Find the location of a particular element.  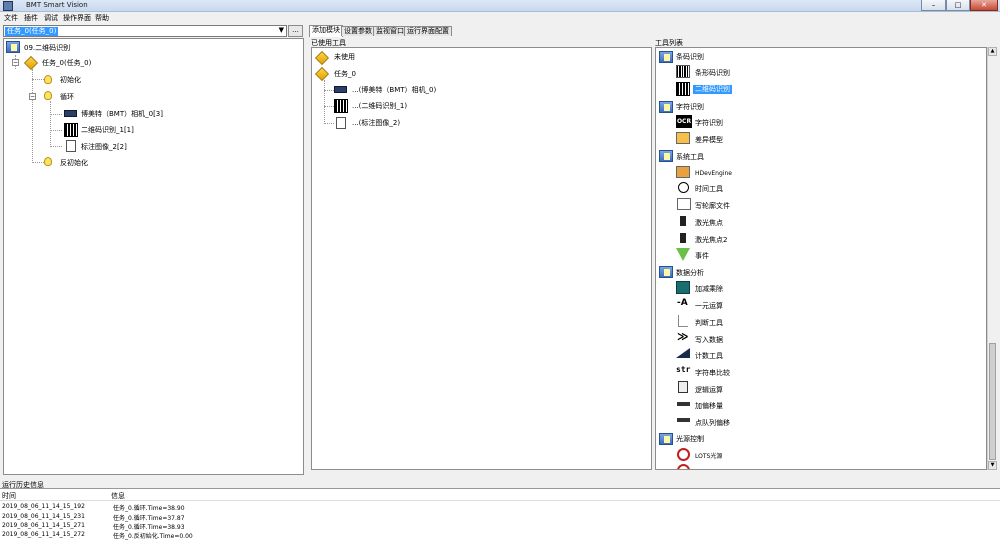

scroll-thumb is located at coordinates (992, 401).